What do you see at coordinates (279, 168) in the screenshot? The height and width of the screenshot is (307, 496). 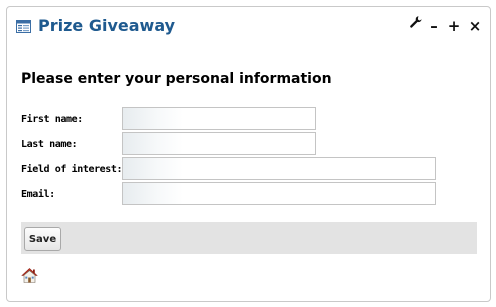 I see `field-of-interest-field` at bounding box center [279, 168].